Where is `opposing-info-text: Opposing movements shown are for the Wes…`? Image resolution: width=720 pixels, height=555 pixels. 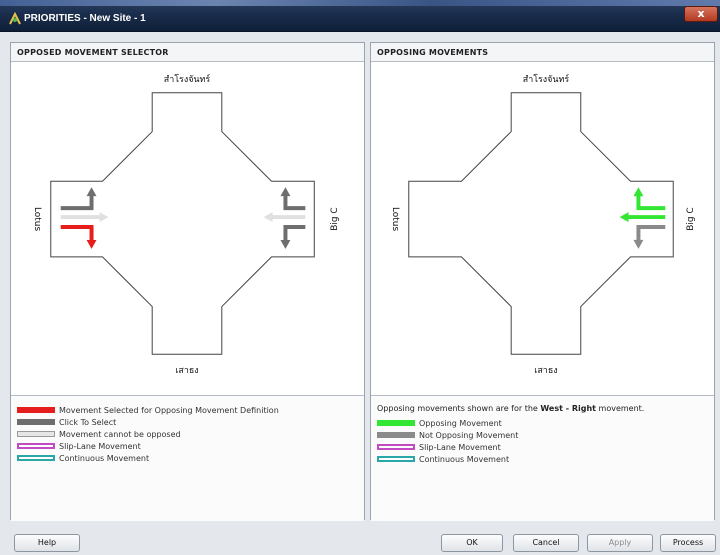
opposing-info-text: Opposing movements shown are for the Wes… is located at coordinates (545, 408).